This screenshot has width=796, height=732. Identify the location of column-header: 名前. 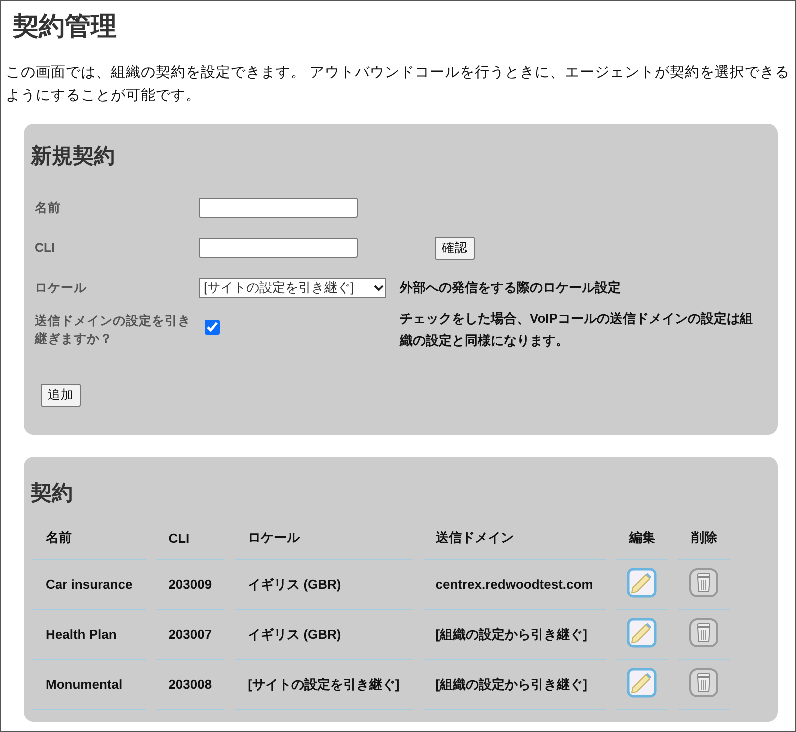
(89, 536).